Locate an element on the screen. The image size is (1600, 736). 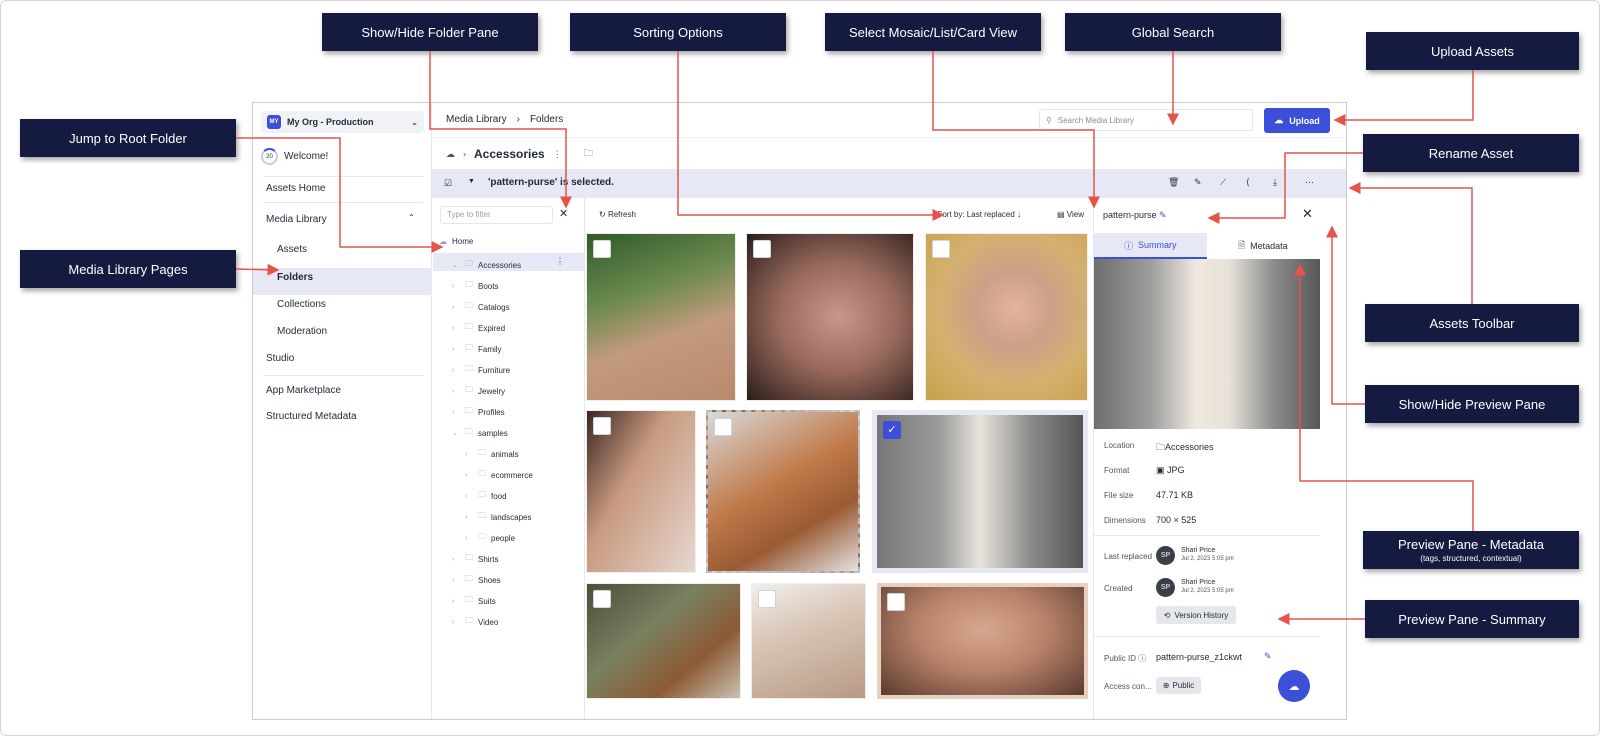
org-switcher: MY My Org - Production ⌄ is located at coordinates (342, 122).